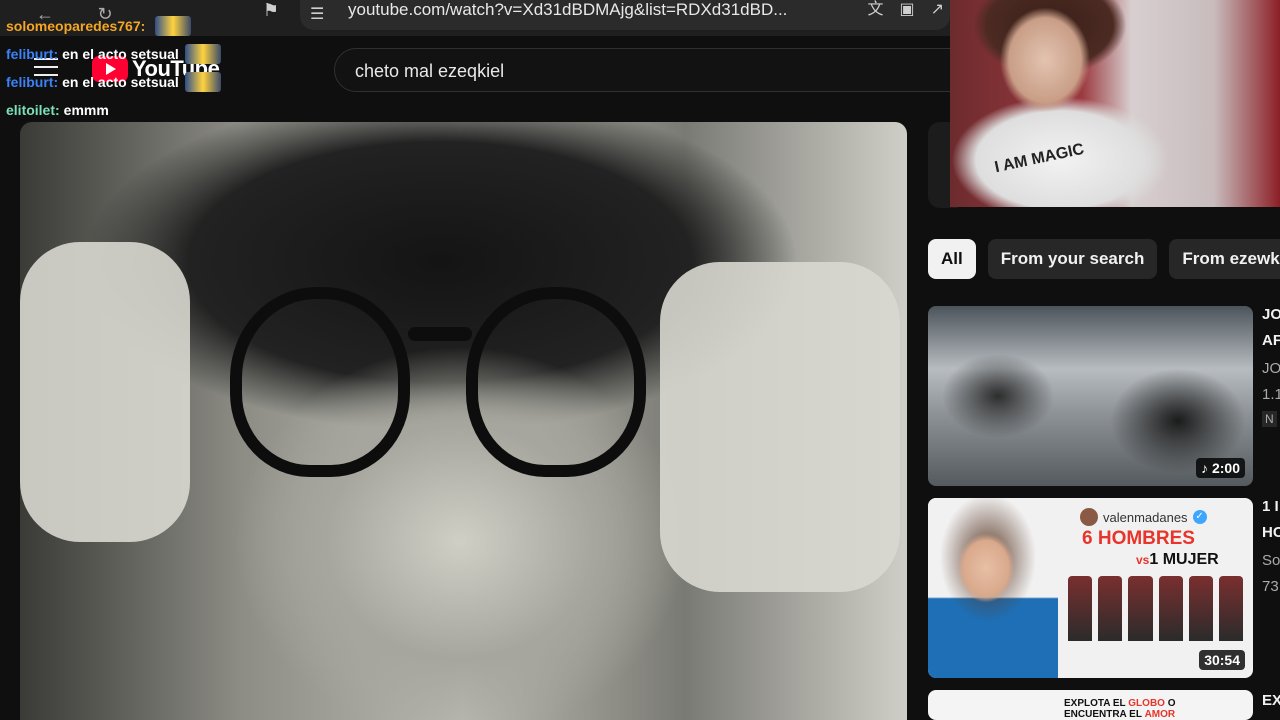 This screenshot has width=1280, height=720. Describe the element at coordinates (952, 259) in the screenshot. I see `chip-all: All` at that location.